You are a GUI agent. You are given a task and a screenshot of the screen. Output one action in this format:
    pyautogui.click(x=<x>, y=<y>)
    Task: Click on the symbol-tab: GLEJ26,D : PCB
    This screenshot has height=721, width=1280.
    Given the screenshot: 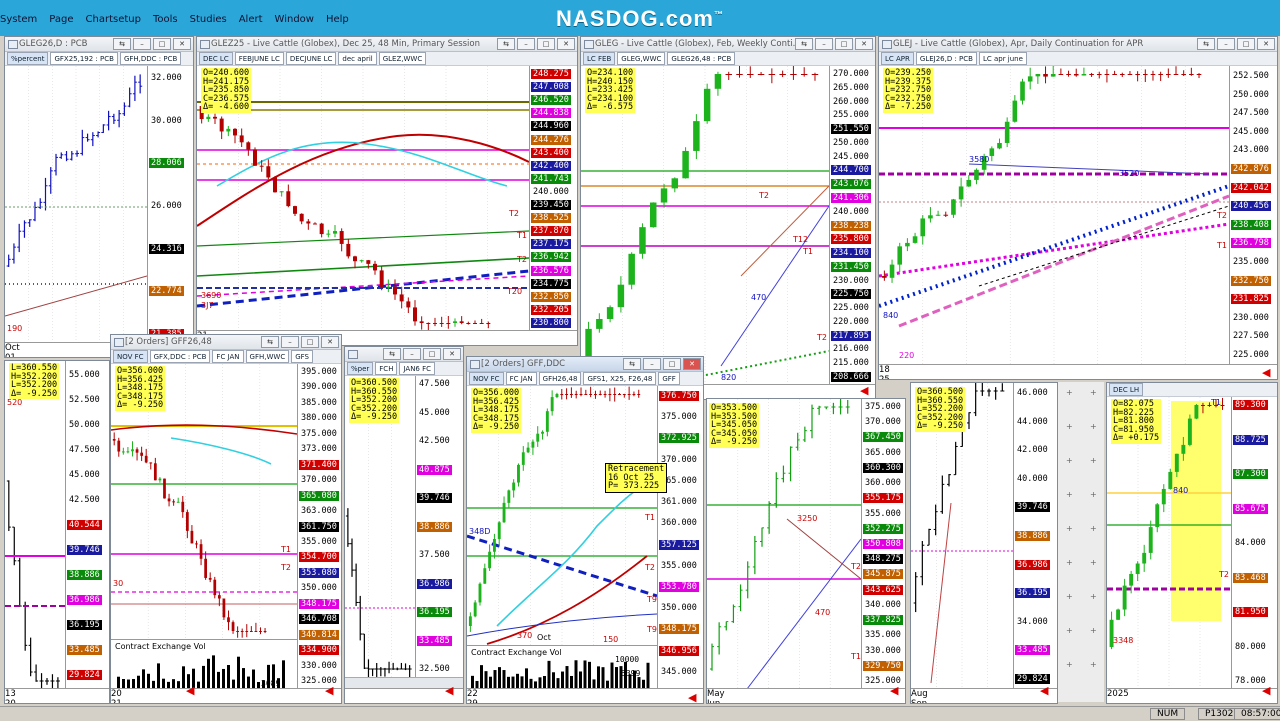 What is the action you would take?
    pyautogui.click(x=946, y=58)
    